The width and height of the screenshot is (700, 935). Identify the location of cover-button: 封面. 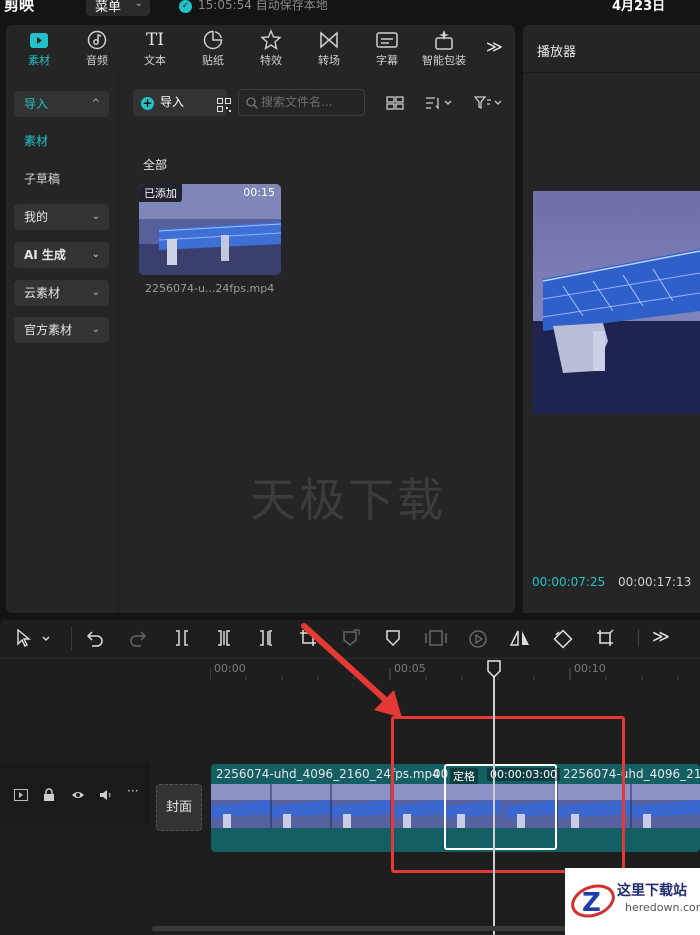
(179, 807).